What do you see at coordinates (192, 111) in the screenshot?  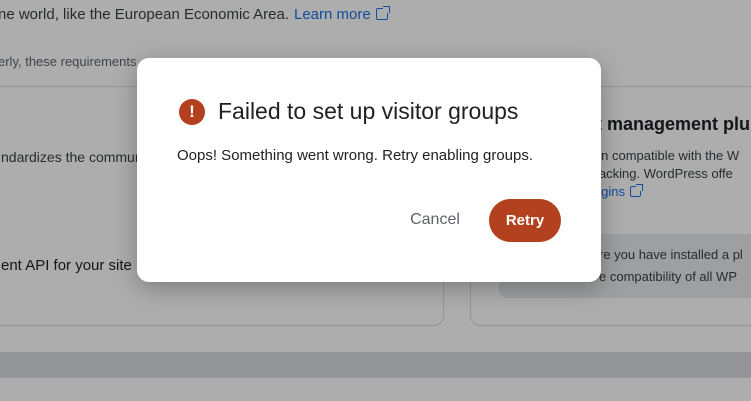 I see `error-icon: !` at bounding box center [192, 111].